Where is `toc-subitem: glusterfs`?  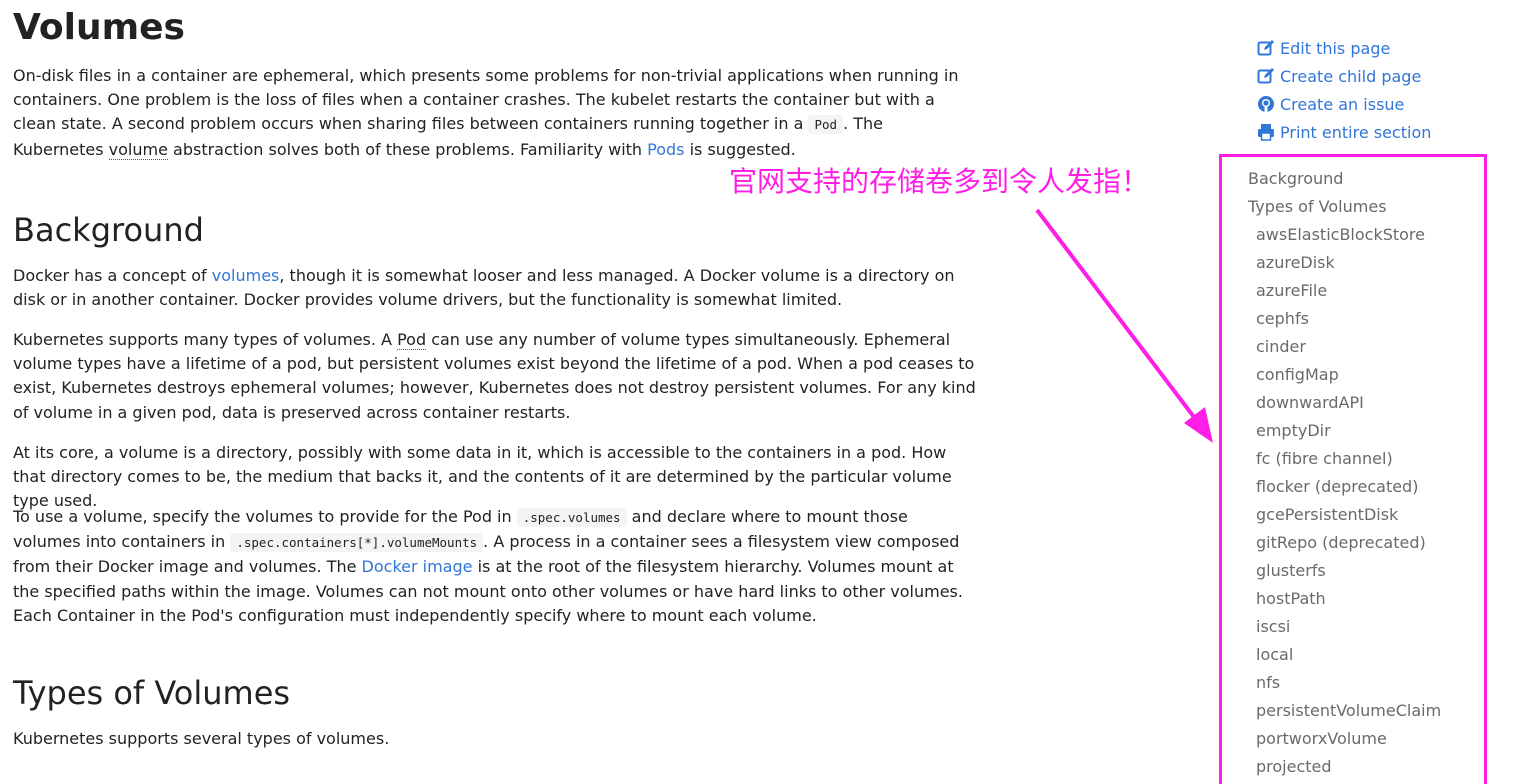
toc-subitem: glusterfs is located at coordinates (1344, 571).